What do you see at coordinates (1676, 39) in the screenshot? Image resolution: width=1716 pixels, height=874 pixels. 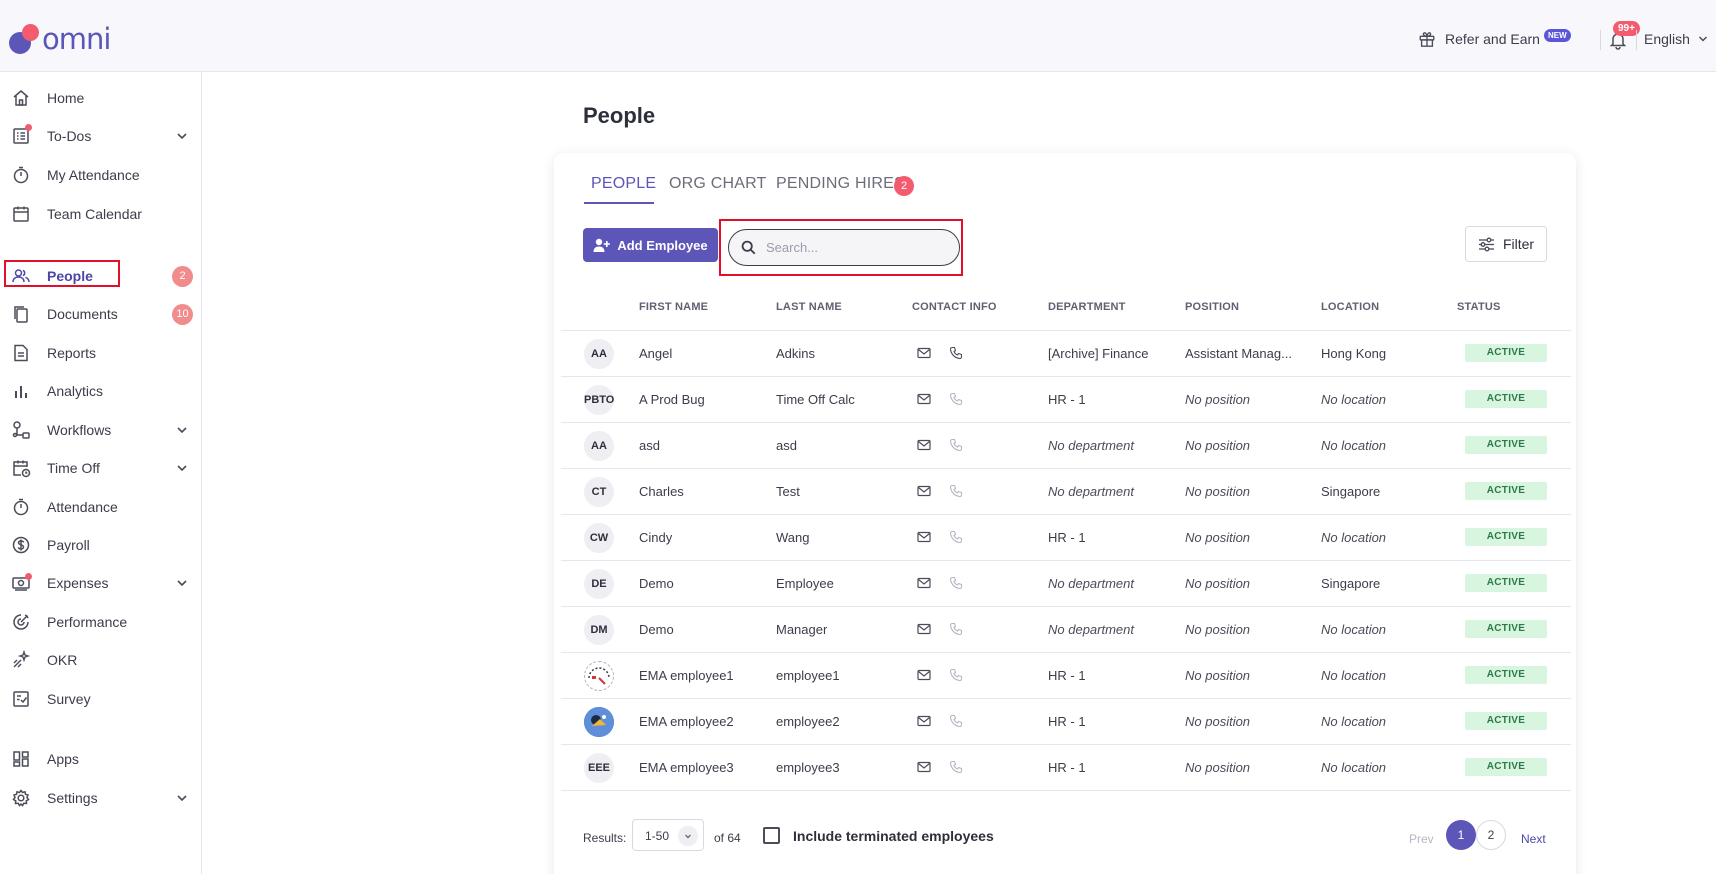 I see `language-selector: English` at bounding box center [1676, 39].